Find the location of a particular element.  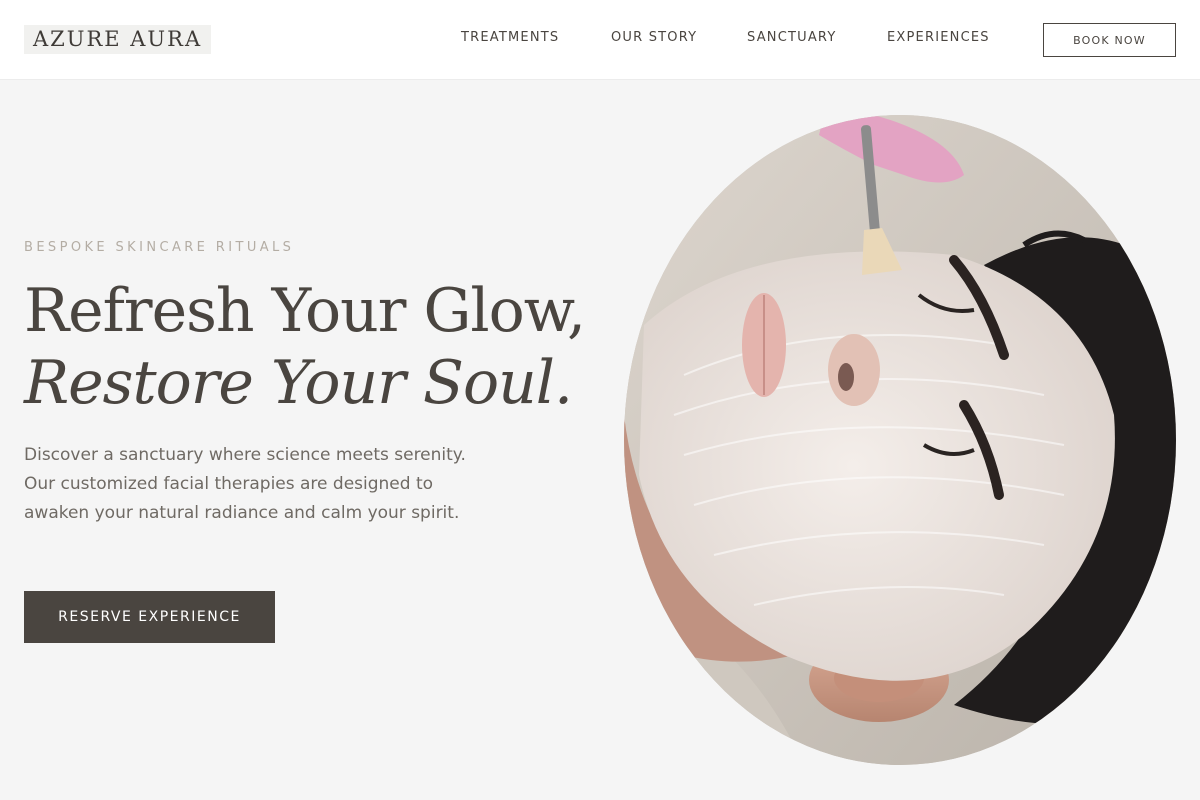

nav-item-treatments: TREATMENTS is located at coordinates (510, 37).